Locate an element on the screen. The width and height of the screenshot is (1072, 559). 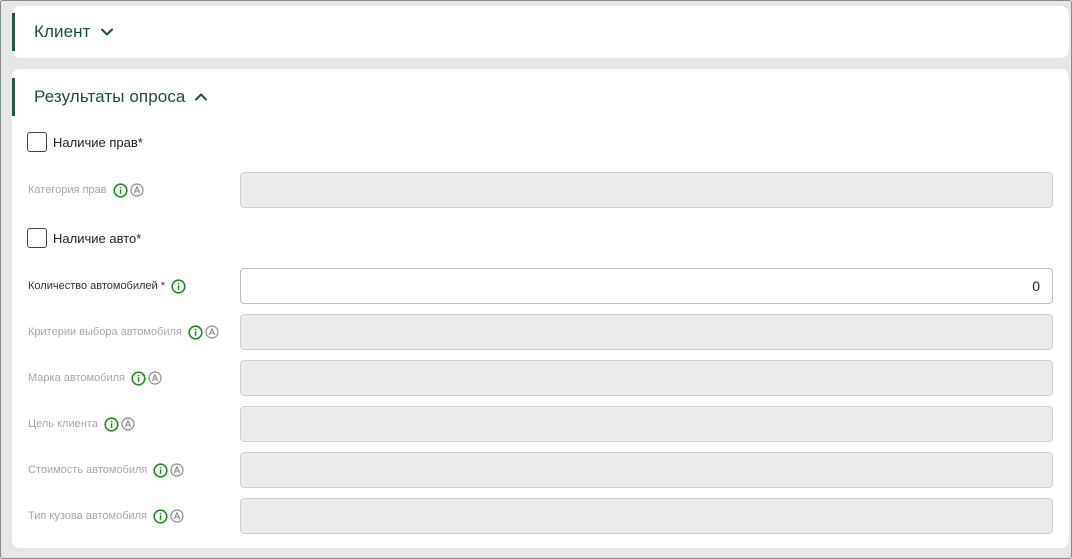
client-goal-row: Цель клиента is located at coordinates (540, 424).